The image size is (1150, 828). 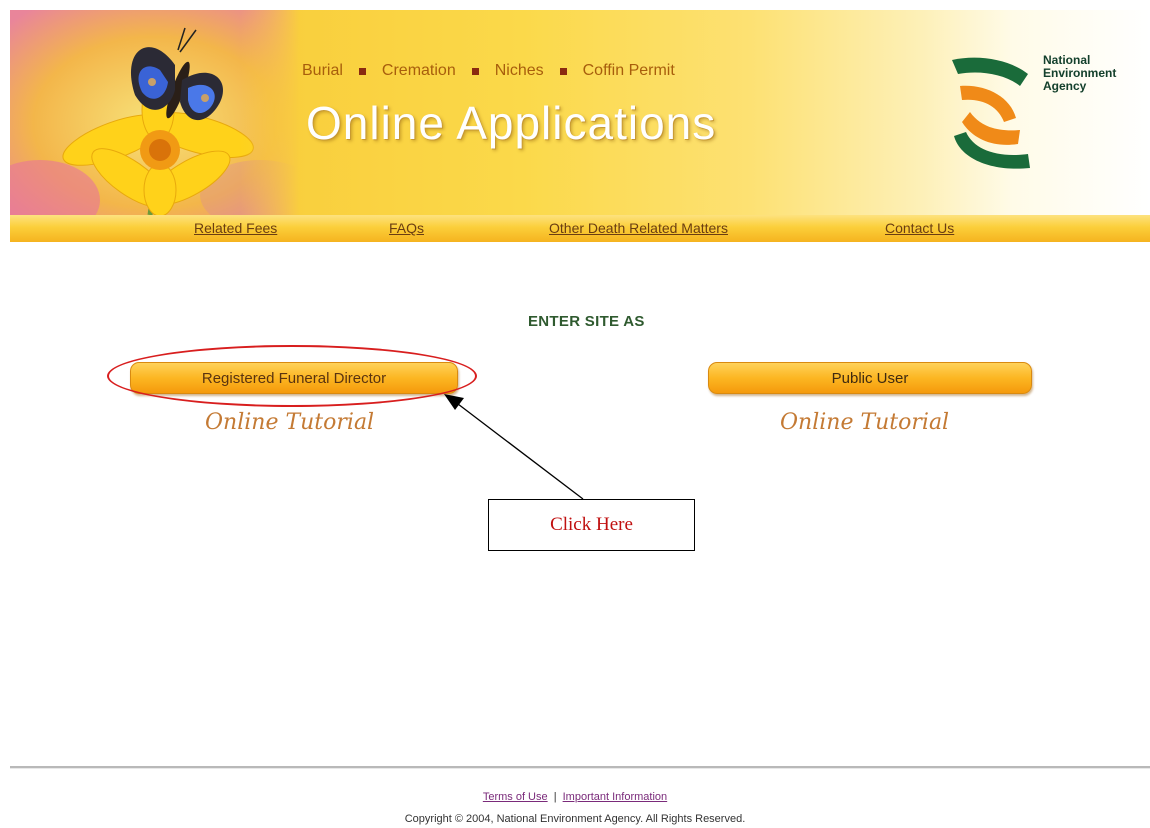 I want to click on public-user-tutorial-link: Online Tutorial, so click(x=864, y=422).